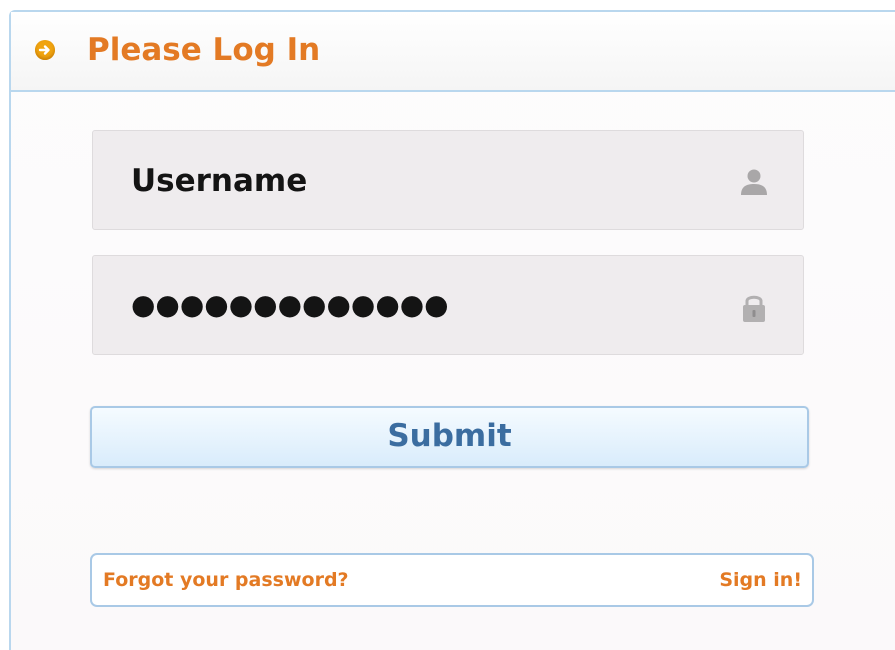 The height and width of the screenshot is (650, 895). I want to click on username-field: Username, so click(448, 180).